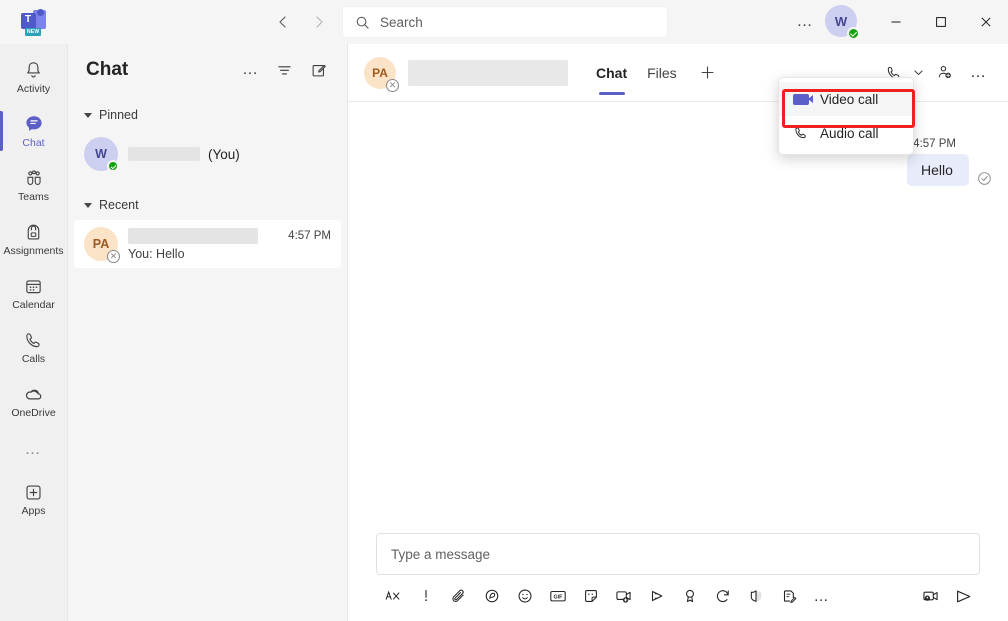  I want to click on add-tab-button, so click(708, 73).